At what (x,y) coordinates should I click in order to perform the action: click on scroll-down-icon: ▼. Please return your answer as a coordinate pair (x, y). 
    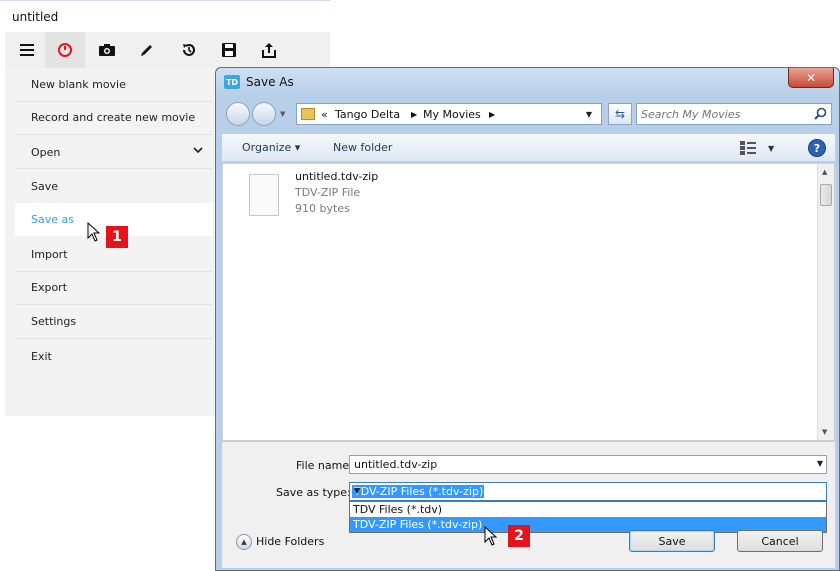
    Looking at the image, I should click on (824, 432).